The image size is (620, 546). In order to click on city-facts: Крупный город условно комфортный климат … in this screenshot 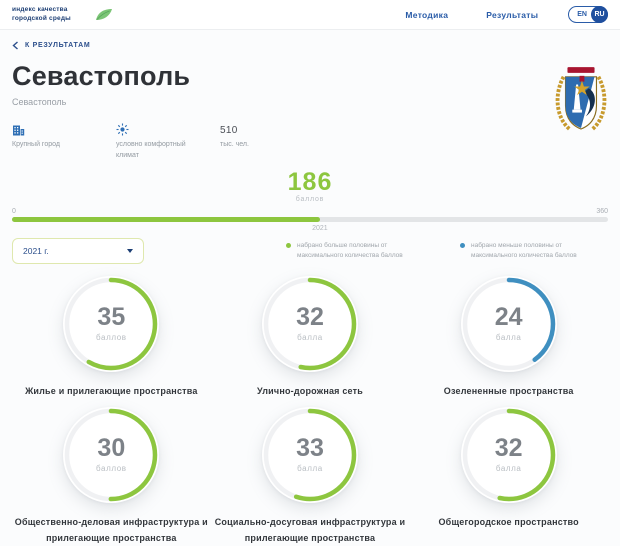, I will do `click(310, 141)`.